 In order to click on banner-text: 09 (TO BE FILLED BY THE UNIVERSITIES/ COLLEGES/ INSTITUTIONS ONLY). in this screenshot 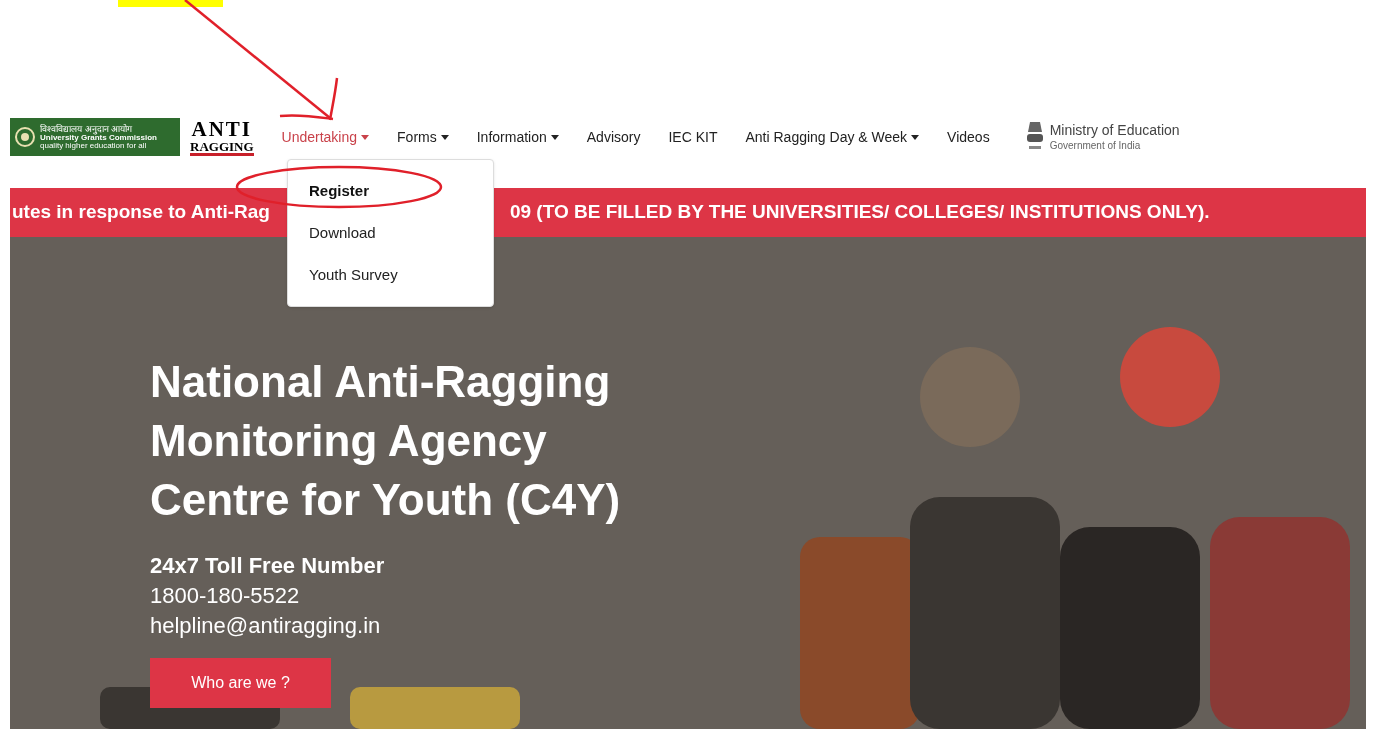, I will do `click(859, 212)`.